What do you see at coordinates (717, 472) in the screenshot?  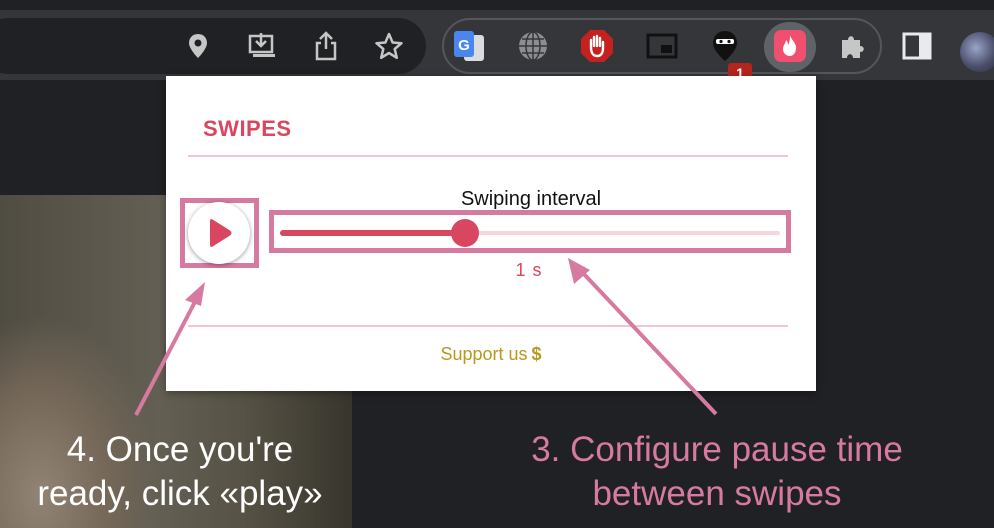 I see `configure-instruction-caption: 3. Configure pause time between swipes` at bounding box center [717, 472].